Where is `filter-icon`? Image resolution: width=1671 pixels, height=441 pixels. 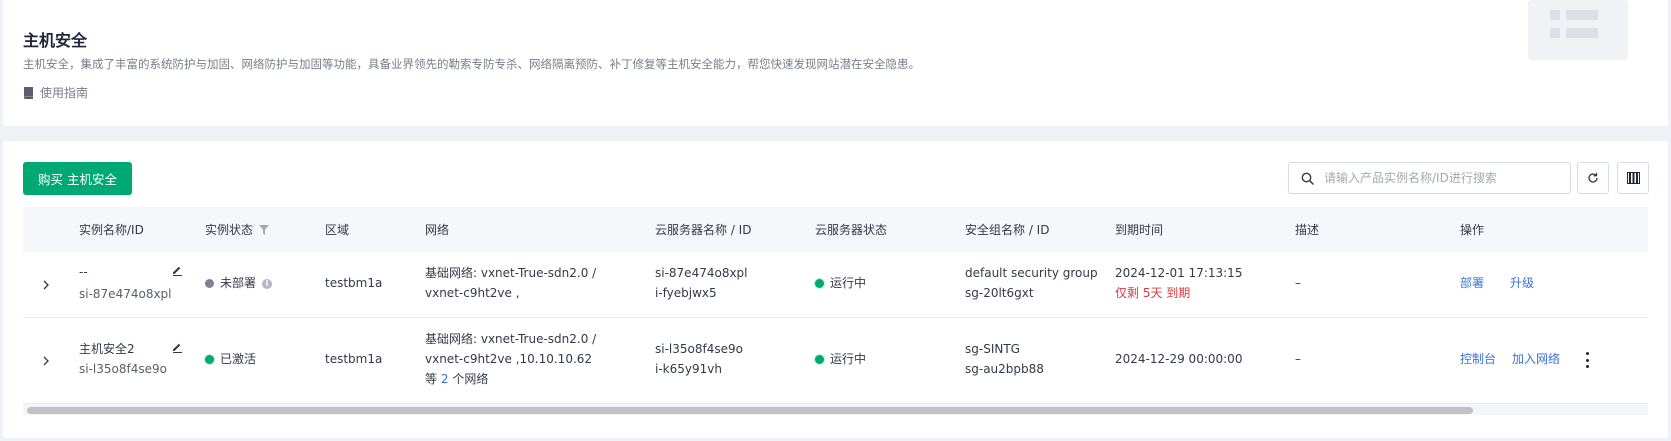 filter-icon is located at coordinates (264, 229).